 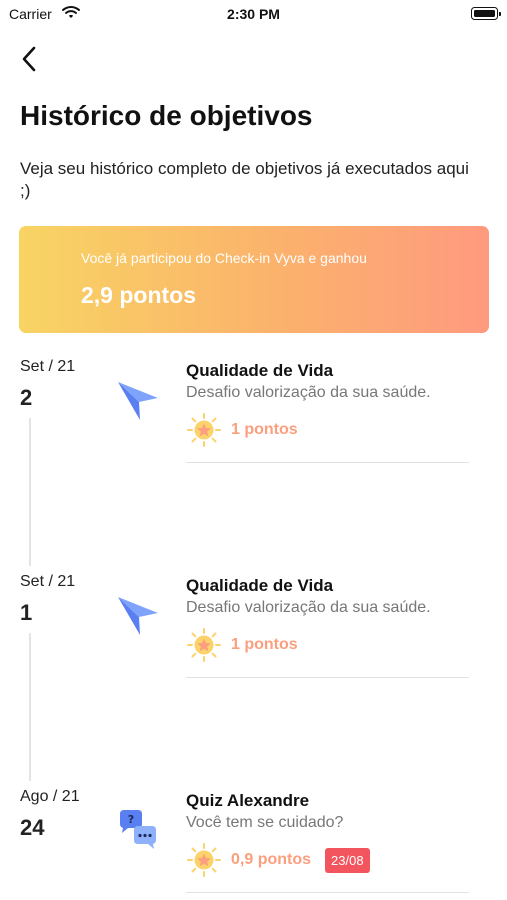 I want to click on entry-day: 2, so click(x=26, y=397).